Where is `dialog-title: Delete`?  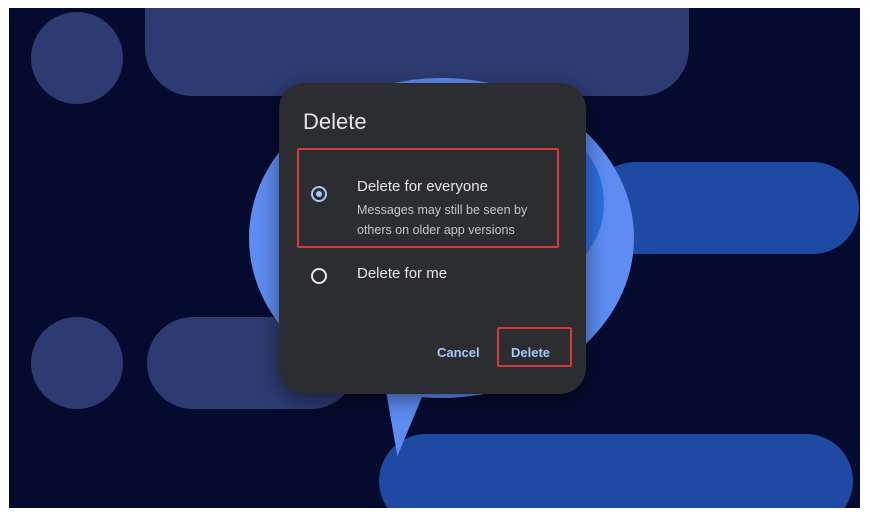 dialog-title: Delete is located at coordinates (335, 121).